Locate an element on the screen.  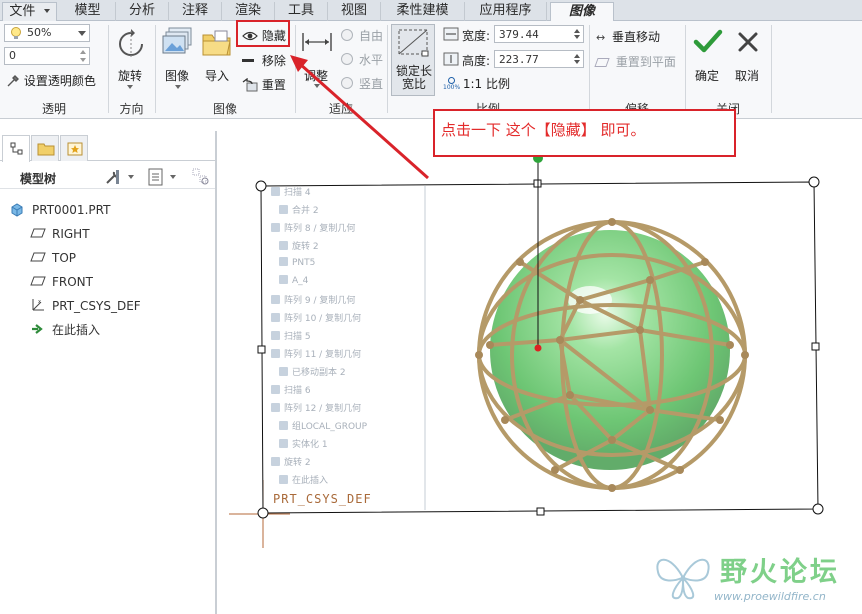
free-radio is located at coordinates (347, 35).